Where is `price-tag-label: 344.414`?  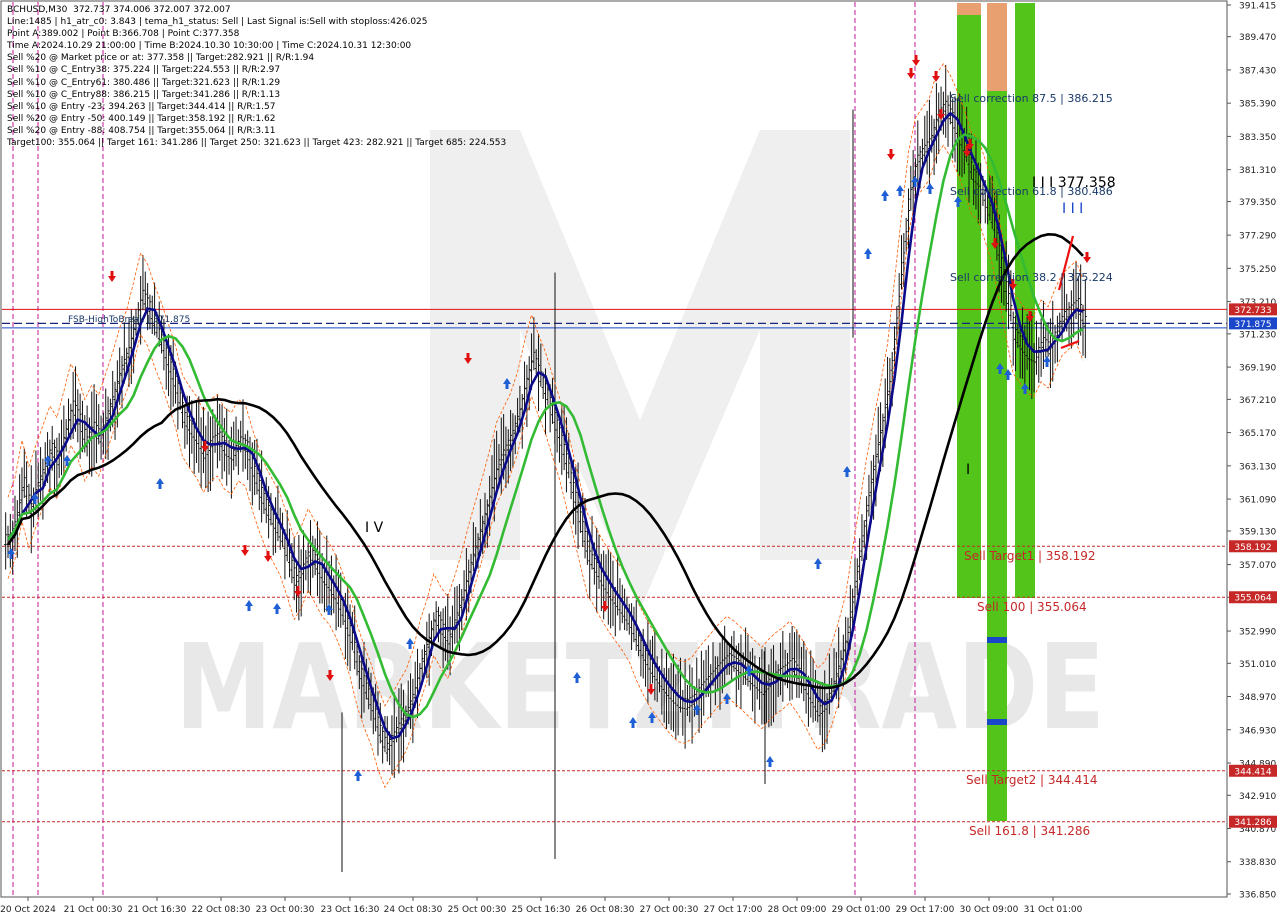 price-tag-label: 344.414 is located at coordinates (1252, 772).